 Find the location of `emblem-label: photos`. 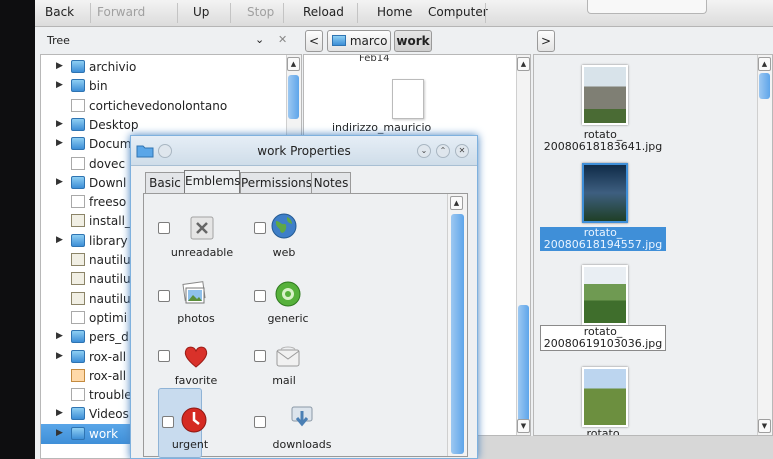

emblem-label: photos is located at coordinates (196, 318).